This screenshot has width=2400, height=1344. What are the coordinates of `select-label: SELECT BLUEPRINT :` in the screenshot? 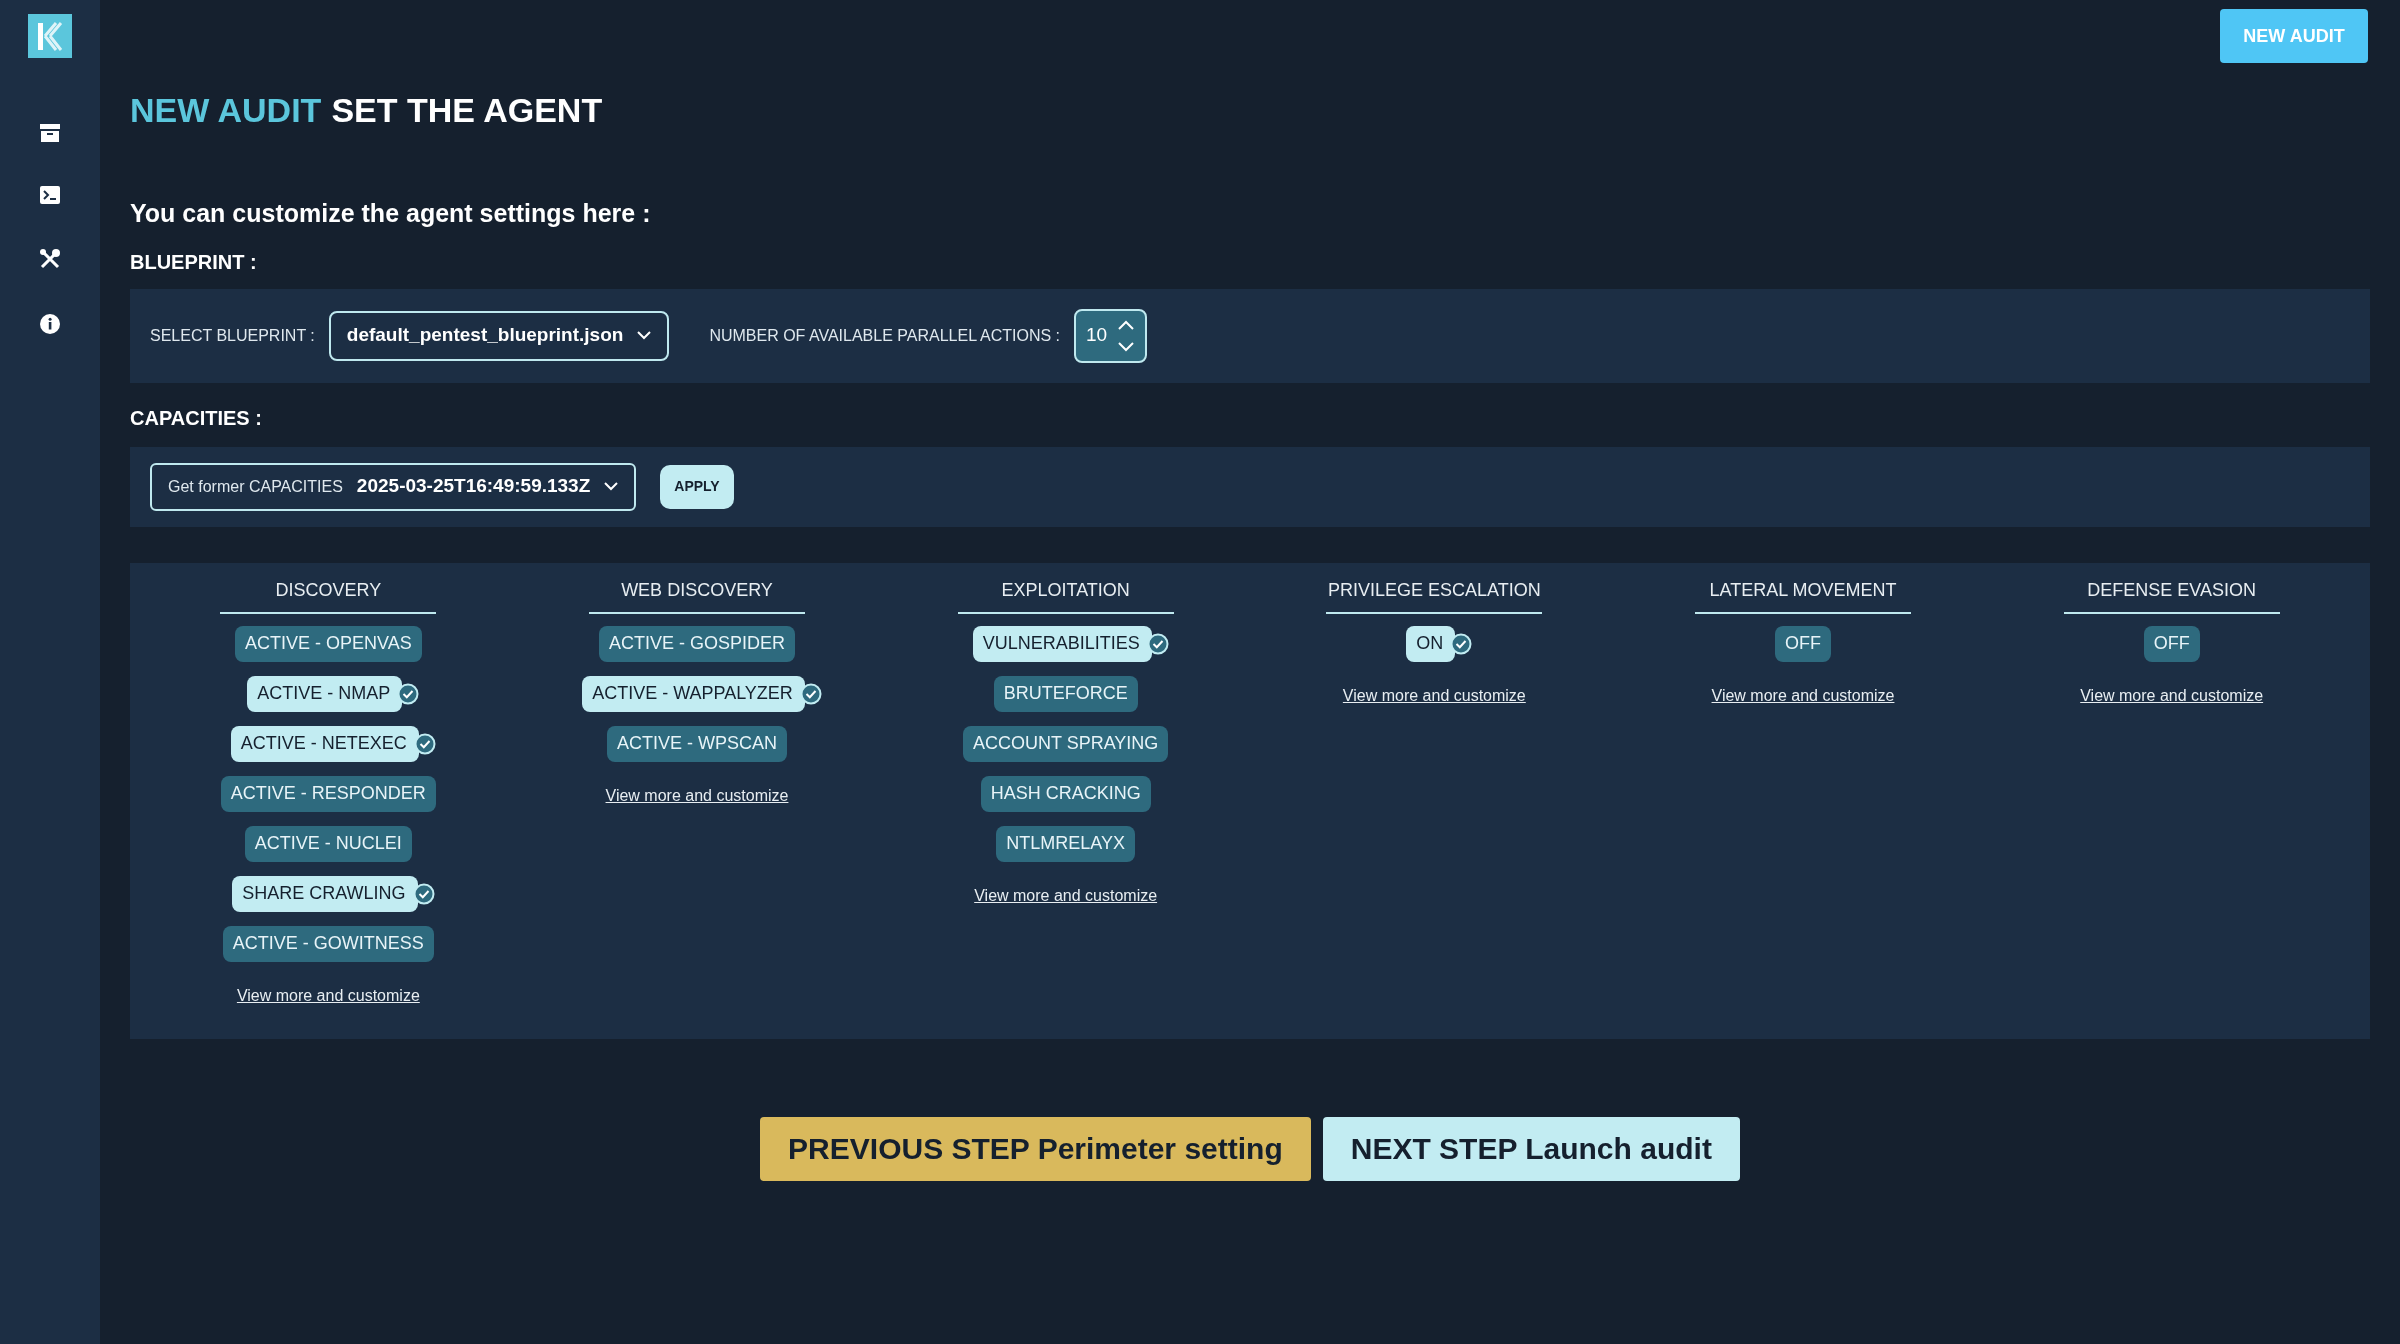 It's located at (232, 335).